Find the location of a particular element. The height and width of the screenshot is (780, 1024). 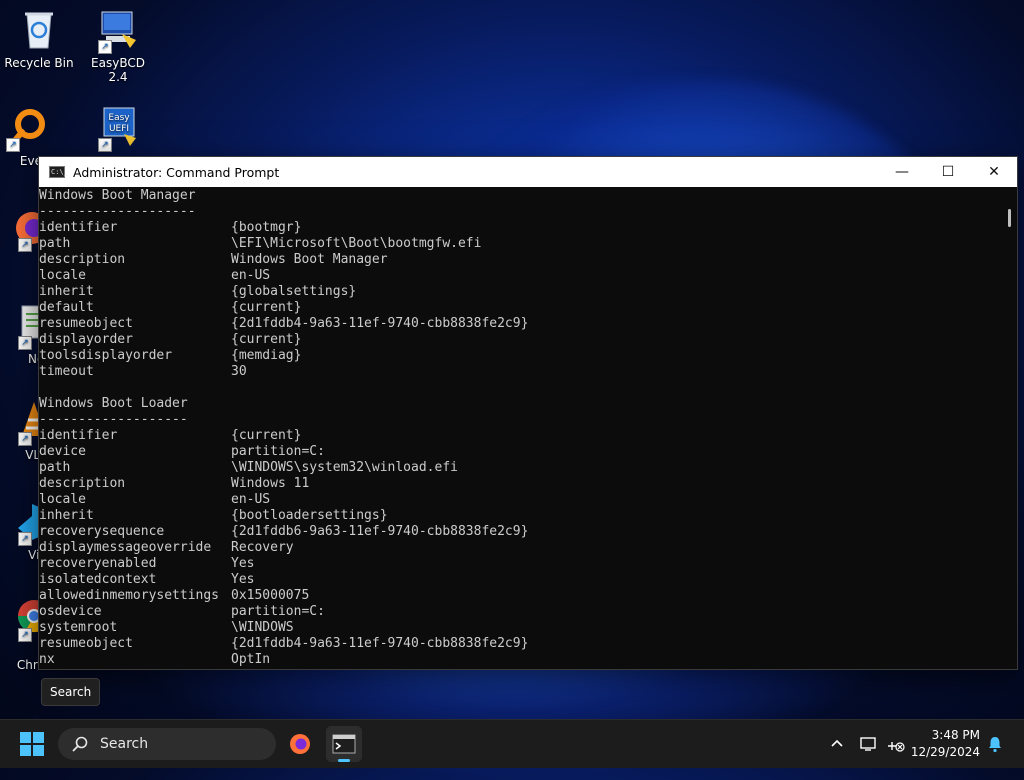

bcd-entry-value: {memdiag} is located at coordinates (266, 355).